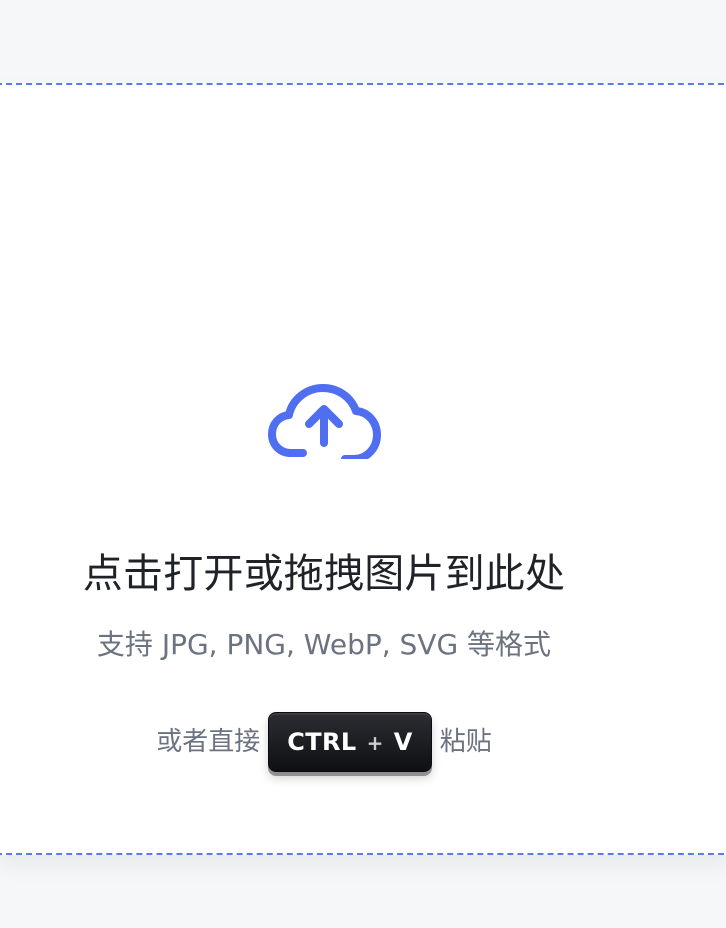 Image resolution: width=726 pixels, height=928 pixels. Describe the element at coordinates (324, 421) in the screenshot. I see `upload-cloud-icon` at that location.